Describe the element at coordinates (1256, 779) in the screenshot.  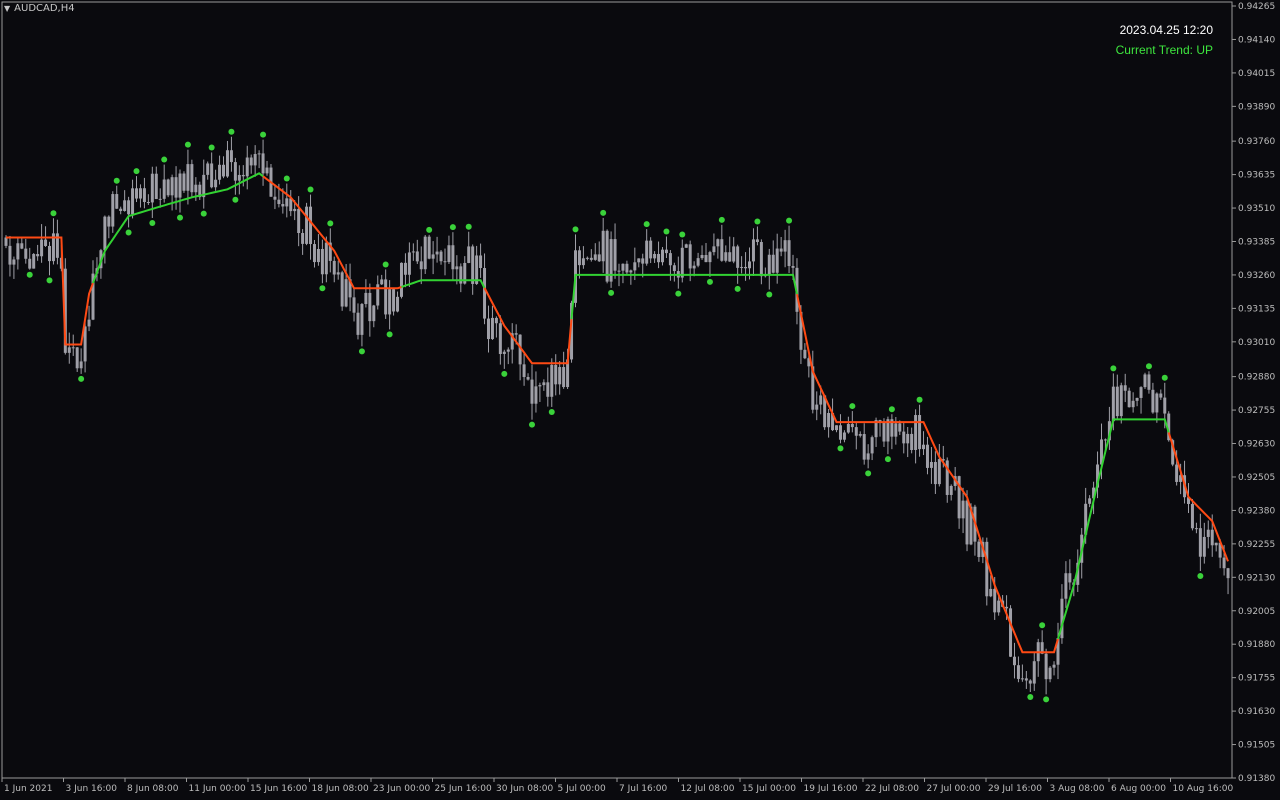
I see `price-tick-label: 0.91380` at that location.